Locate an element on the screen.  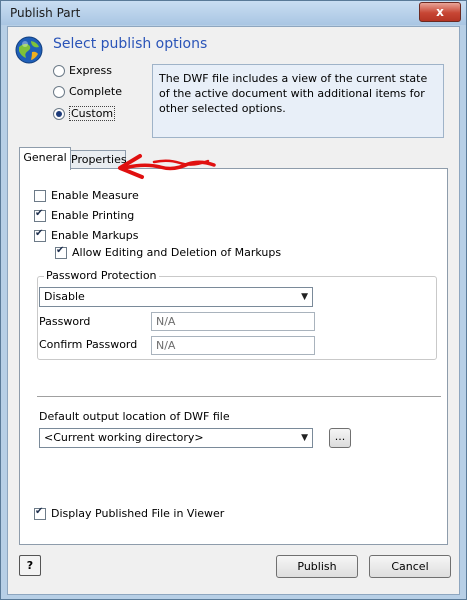
display-in-viewer-box is located at coordinates (40, 513).